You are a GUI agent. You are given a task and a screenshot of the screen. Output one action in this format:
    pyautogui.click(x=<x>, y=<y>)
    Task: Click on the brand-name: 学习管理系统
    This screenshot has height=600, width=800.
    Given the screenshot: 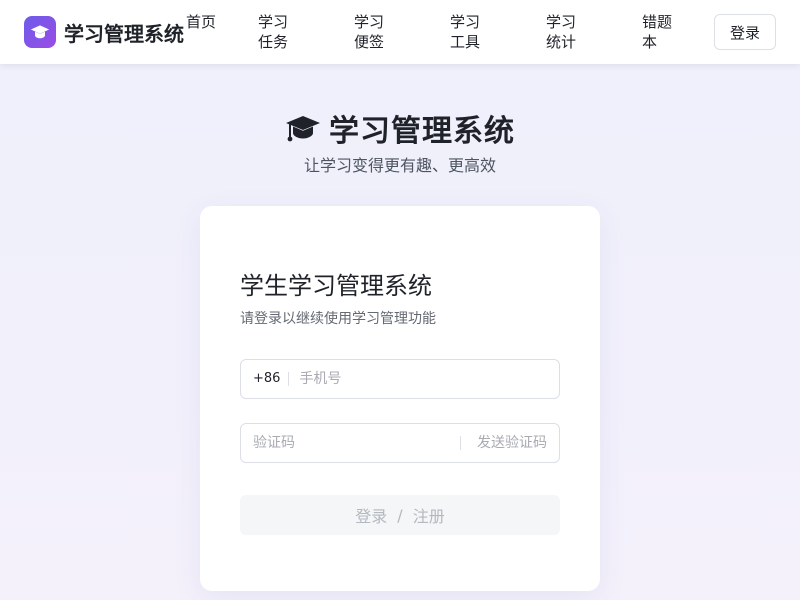 What is the action you would take?
    pyautogui.click(x=124, y=33)
    